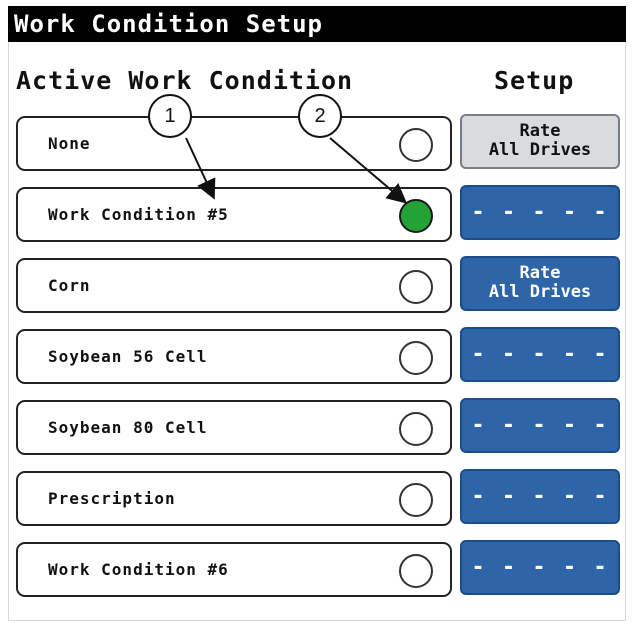 This screenshot has width=632, height=625. I want to click on callout-1-badge: 1, so click(170, 116).